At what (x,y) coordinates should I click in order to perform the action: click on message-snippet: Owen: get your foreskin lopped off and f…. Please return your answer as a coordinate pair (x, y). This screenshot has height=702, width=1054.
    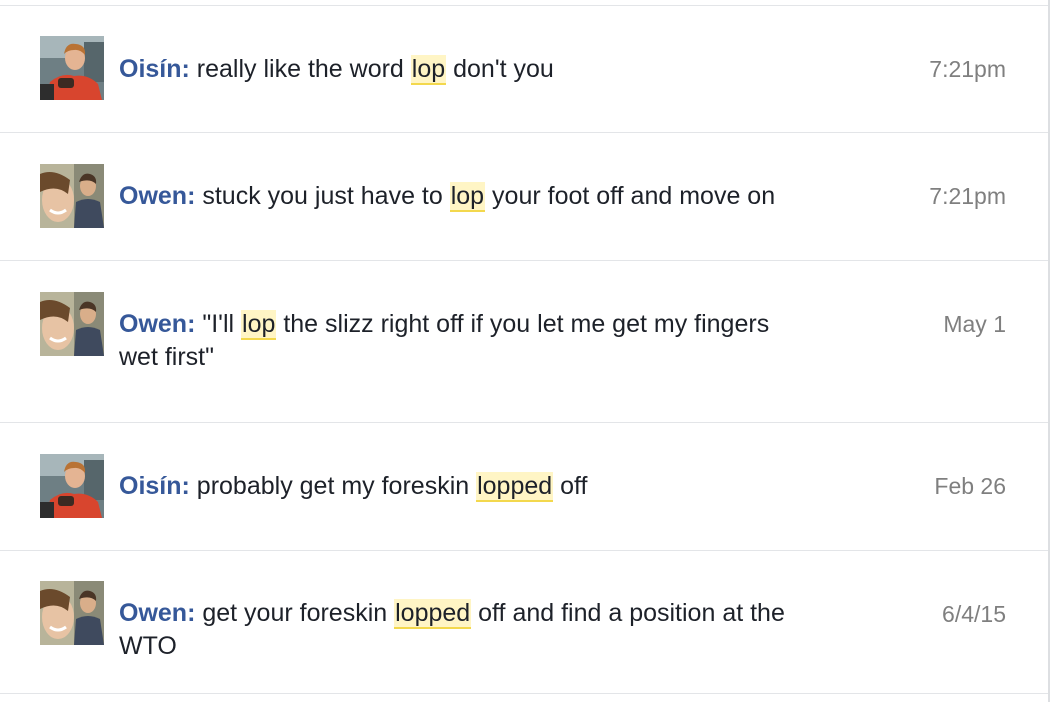
    Looking at the image, I should click on (469, 630).